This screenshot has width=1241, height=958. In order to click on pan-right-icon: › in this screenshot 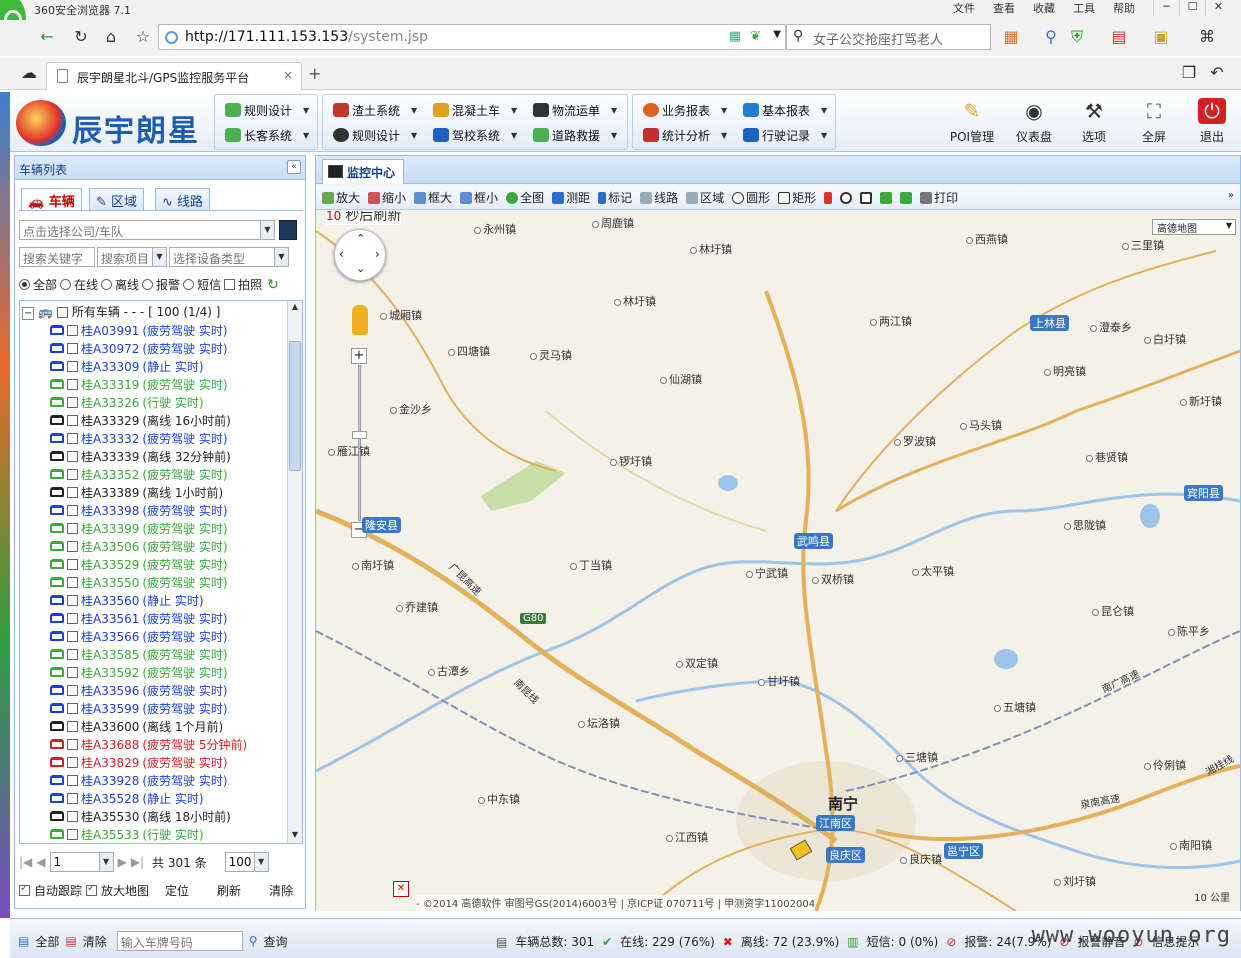, I will do `click(377, 254)`.